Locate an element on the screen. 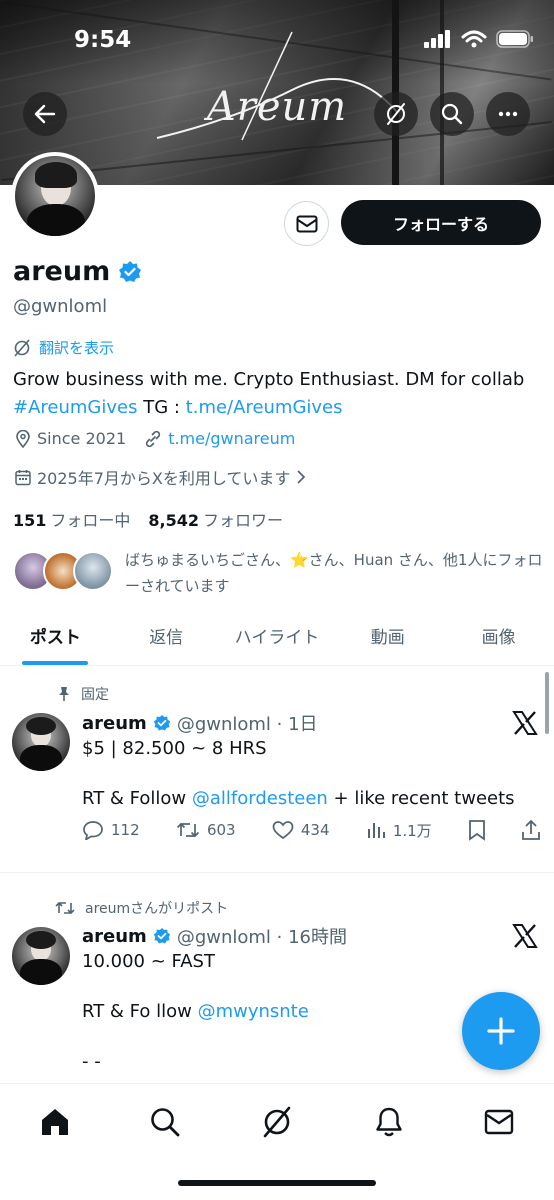 The width and height of the screenshot is (554, 1200). post-text: 10.000 ~ FAST RT & Fo llow @mwynsnte - - is located at coordinates (307, 1011).